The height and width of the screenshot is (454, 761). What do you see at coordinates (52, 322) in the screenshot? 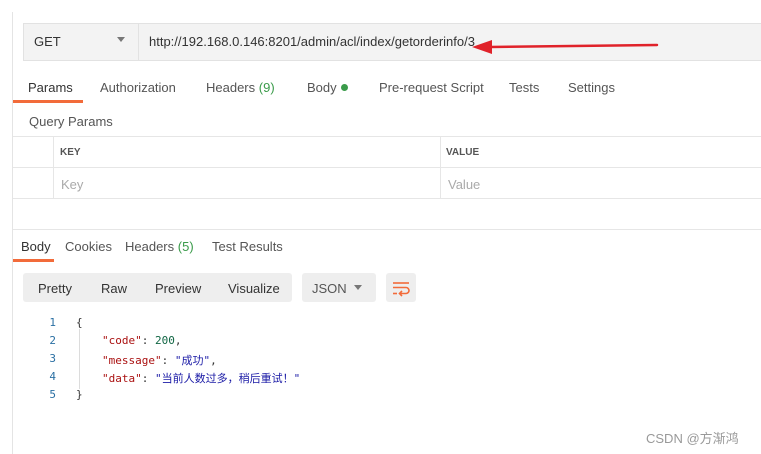
I see `line-number: 1` at bounding box center [52, 322].